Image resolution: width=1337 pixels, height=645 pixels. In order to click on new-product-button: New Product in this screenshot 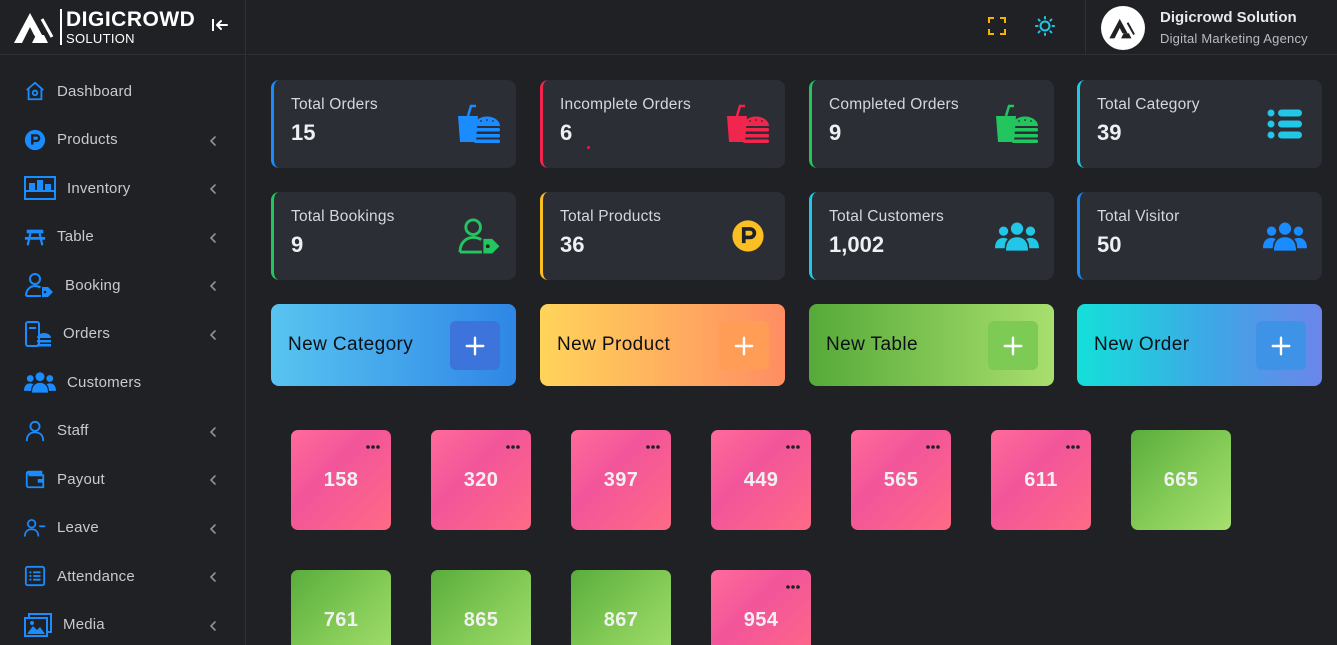, I will do `click(662, 345)`.